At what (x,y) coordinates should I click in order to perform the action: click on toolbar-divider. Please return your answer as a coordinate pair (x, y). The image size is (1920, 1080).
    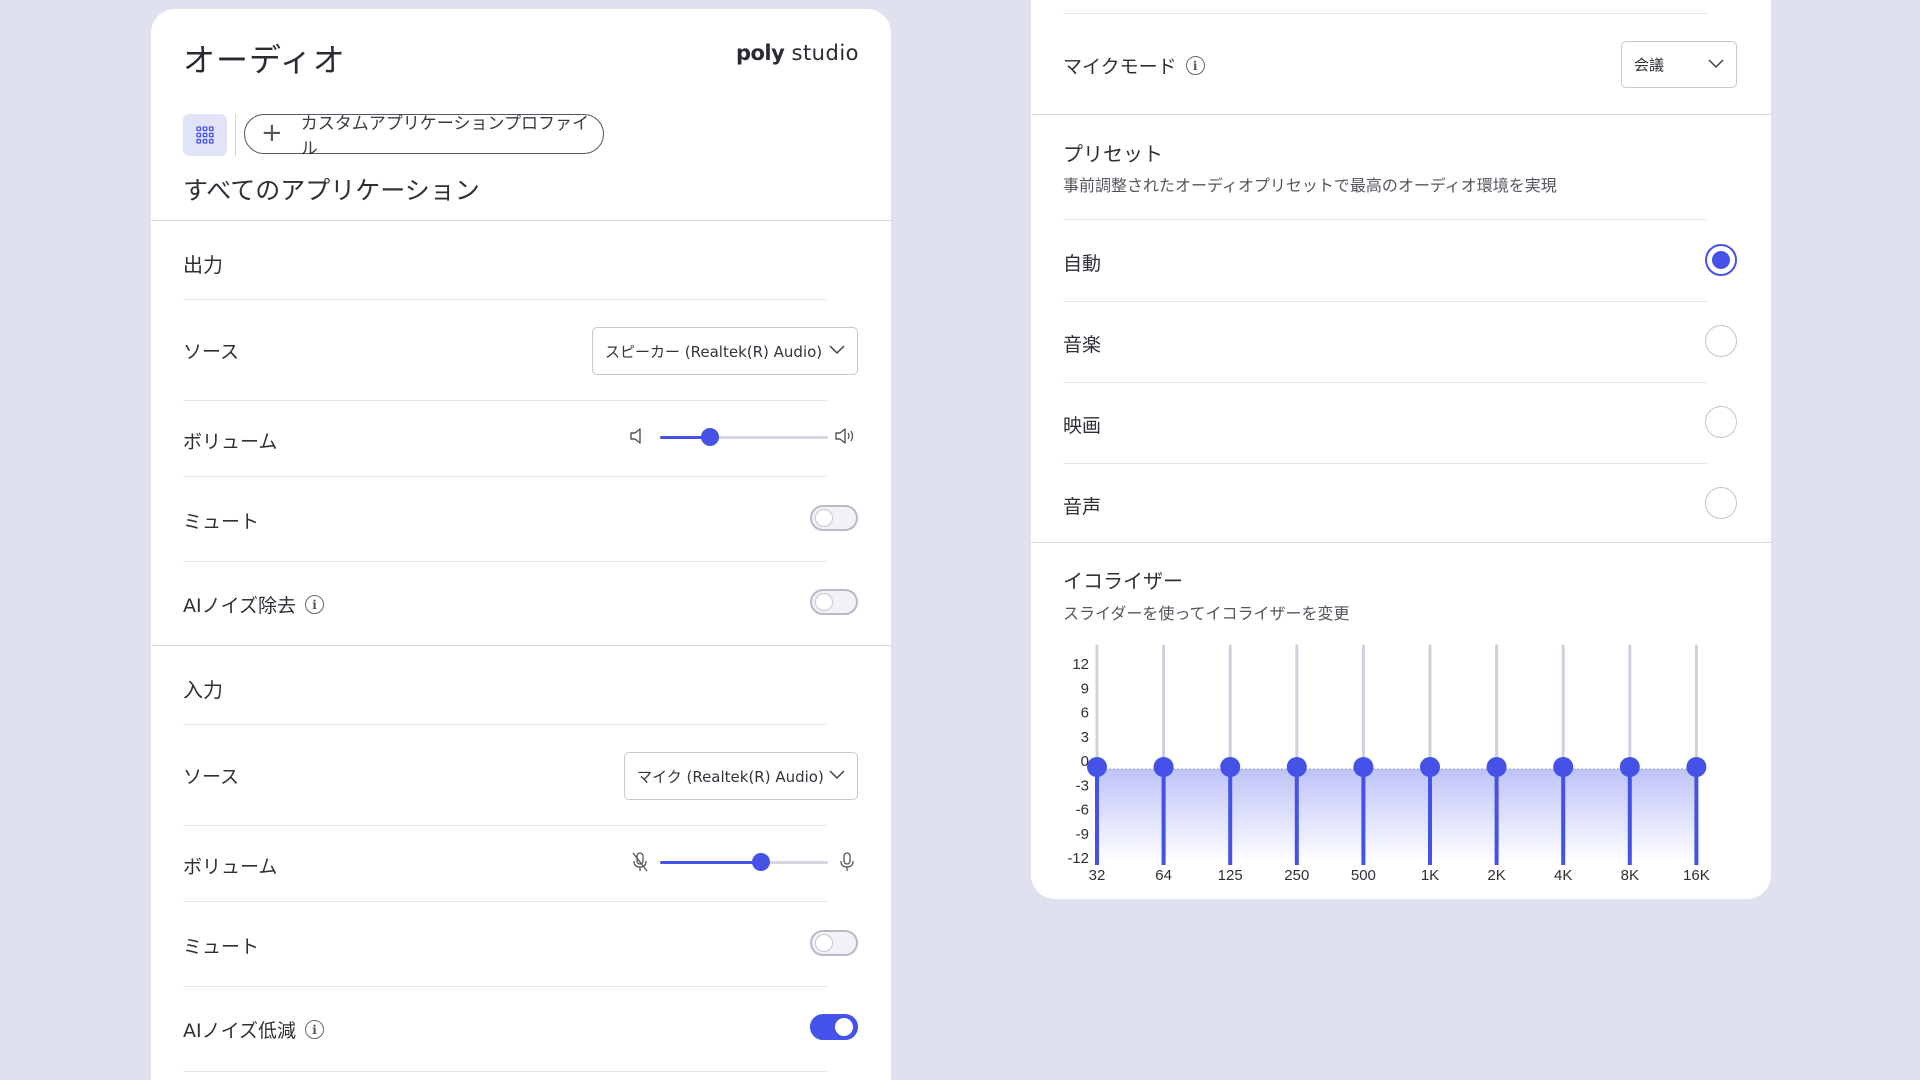
    Looking at the image, I should click on (235, 135).